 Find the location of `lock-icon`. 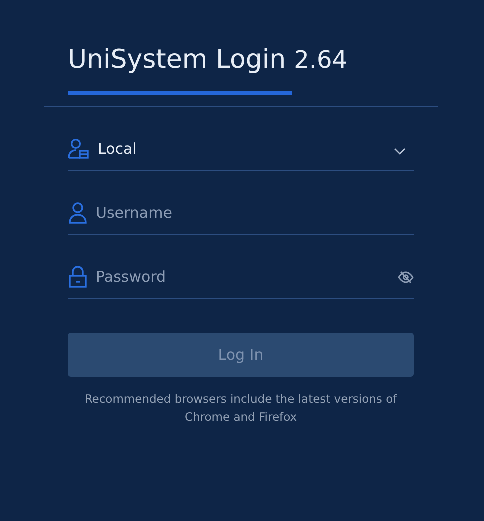

lock-icon is located at coordinates (78, 277).